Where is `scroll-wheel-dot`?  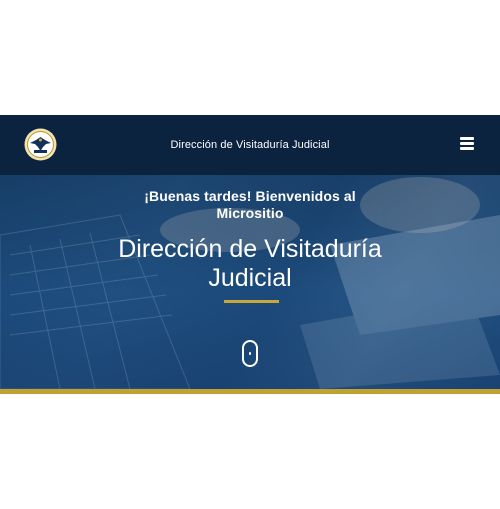
scroll-wheel-dot is located at coordinates (250, 353).